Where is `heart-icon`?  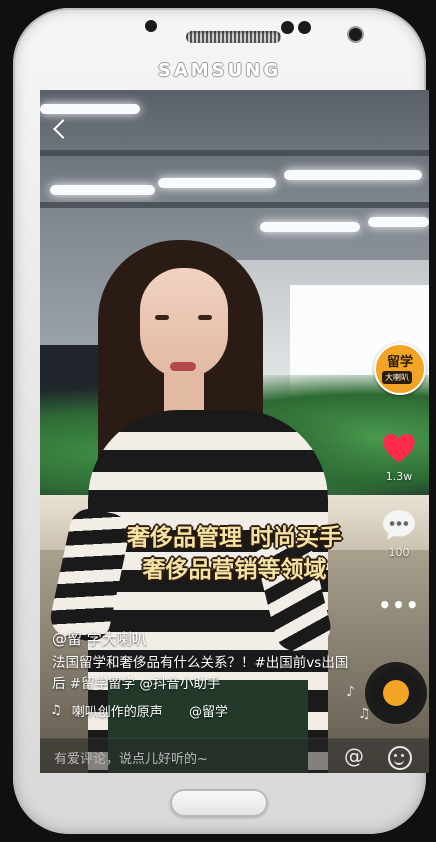 heart-icon is located at coordinates (399, 448).